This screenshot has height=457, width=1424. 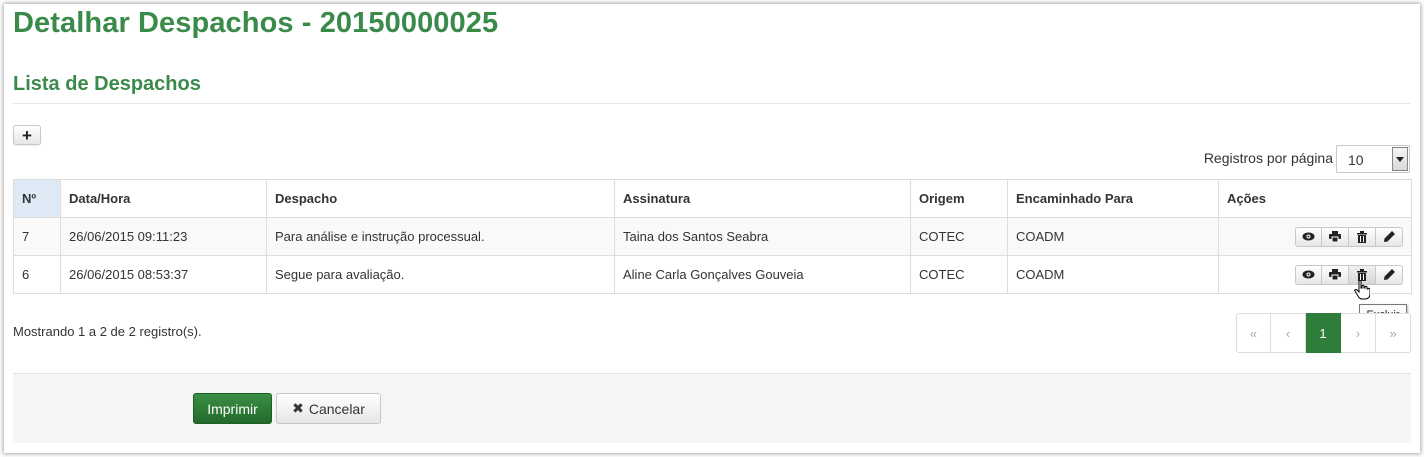 What do you see at coordinates (1393, 333) in the screenshot?
I see `pagination-last: »` at bounding box center [1393, 333].